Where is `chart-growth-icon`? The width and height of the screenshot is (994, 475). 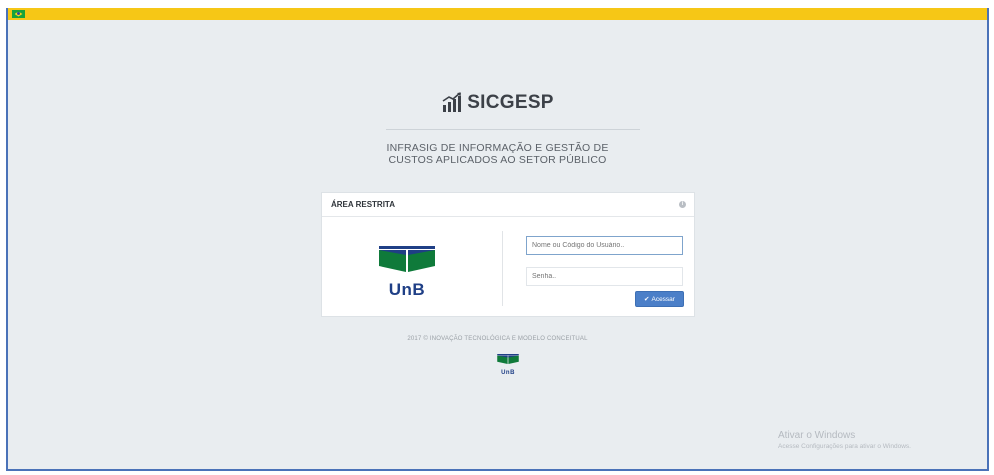
chart-growth-icon is located at coordinates (452, 102).